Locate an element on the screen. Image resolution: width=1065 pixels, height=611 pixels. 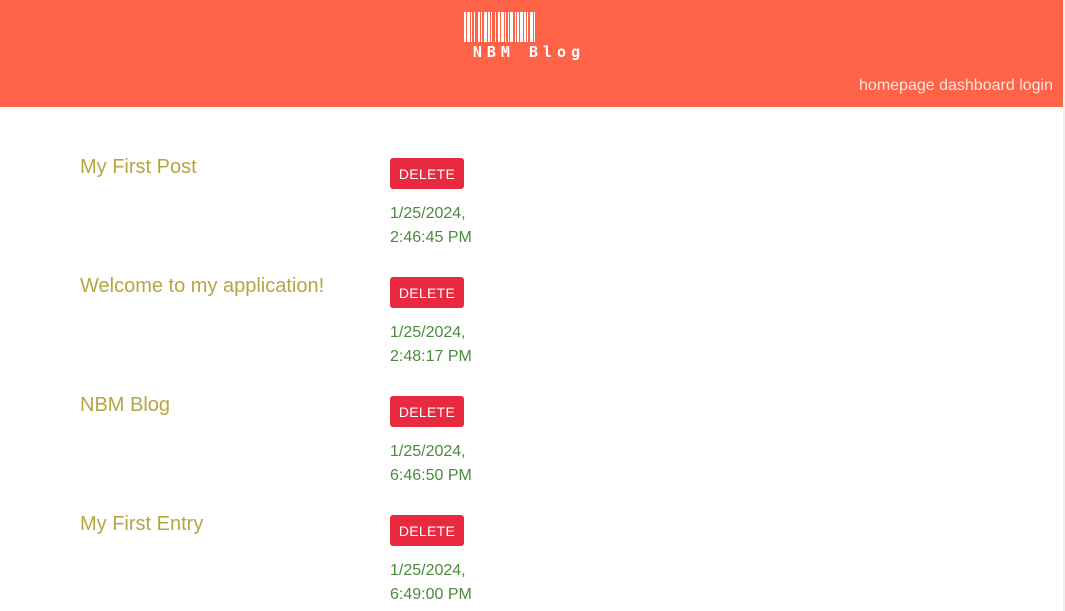
nav-homepage: homepage is located at coordinates (897, 85).